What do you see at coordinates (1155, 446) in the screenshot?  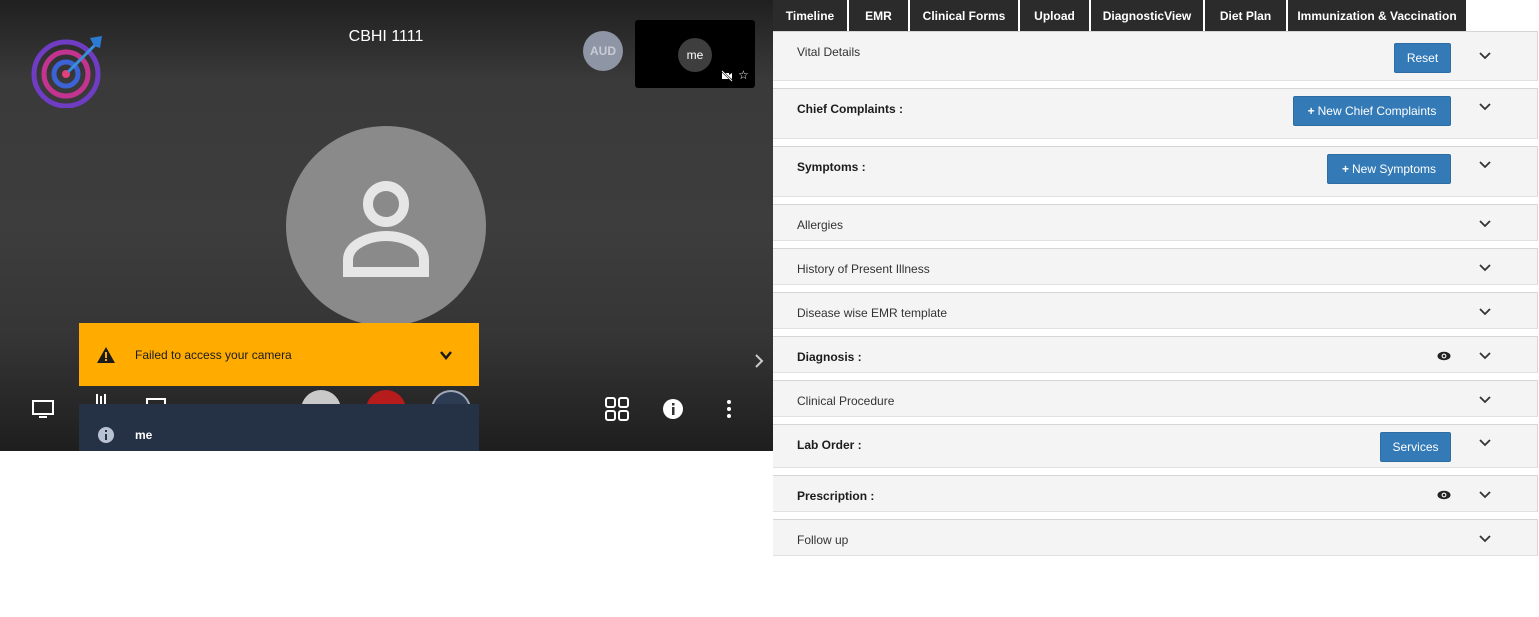 I see `section-lab-order: Lab Order : Services` at bounding box center [1155, 446].